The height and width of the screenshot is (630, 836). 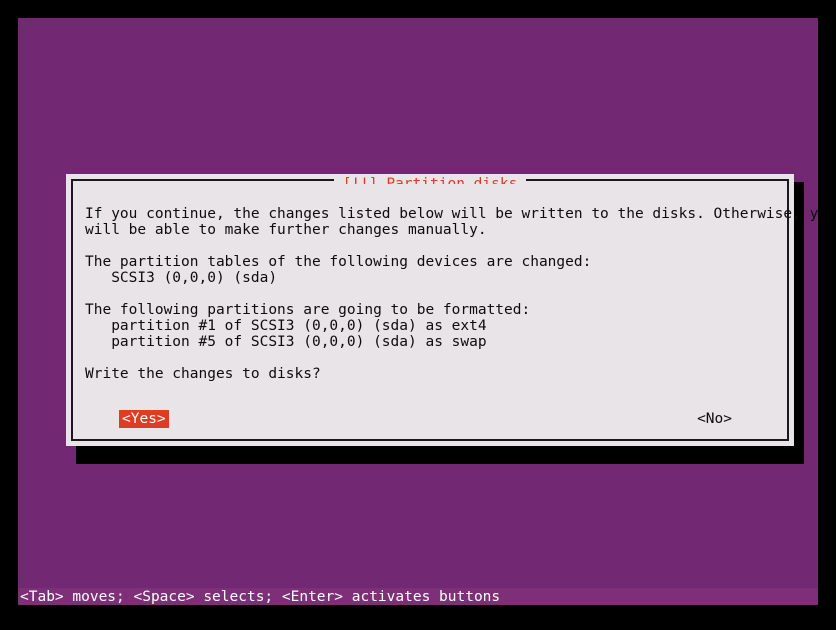 What do you see at coordinates (430, 419) in the screenshot?
I see `dialog-button-row: <Yes> <No>` at bounding box center [430, 419].